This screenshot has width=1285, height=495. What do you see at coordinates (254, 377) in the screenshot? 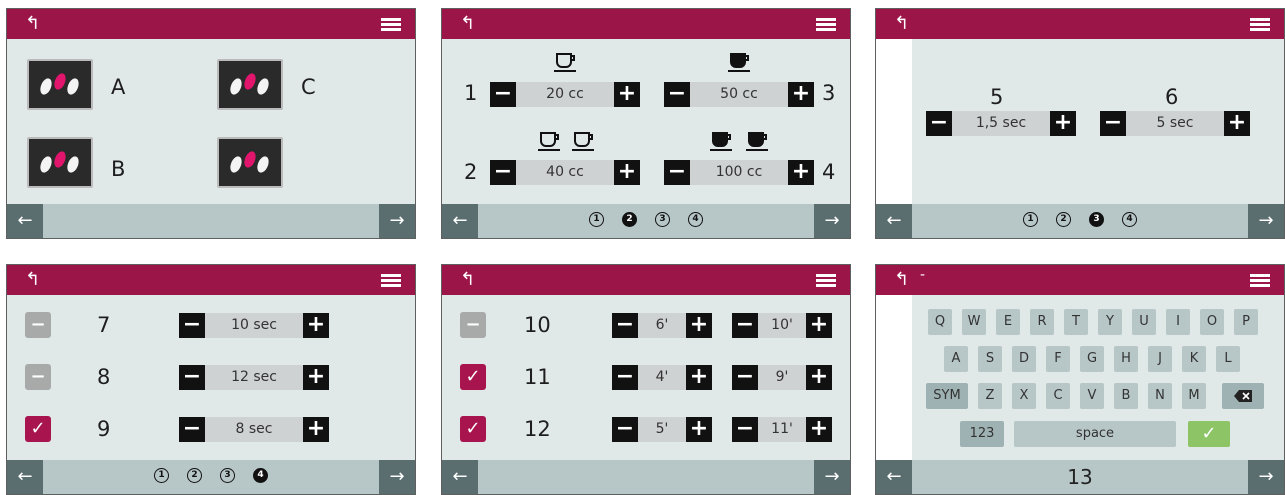
I see `time-stepper: − 12 sec +` at bounding box center [254, 377].